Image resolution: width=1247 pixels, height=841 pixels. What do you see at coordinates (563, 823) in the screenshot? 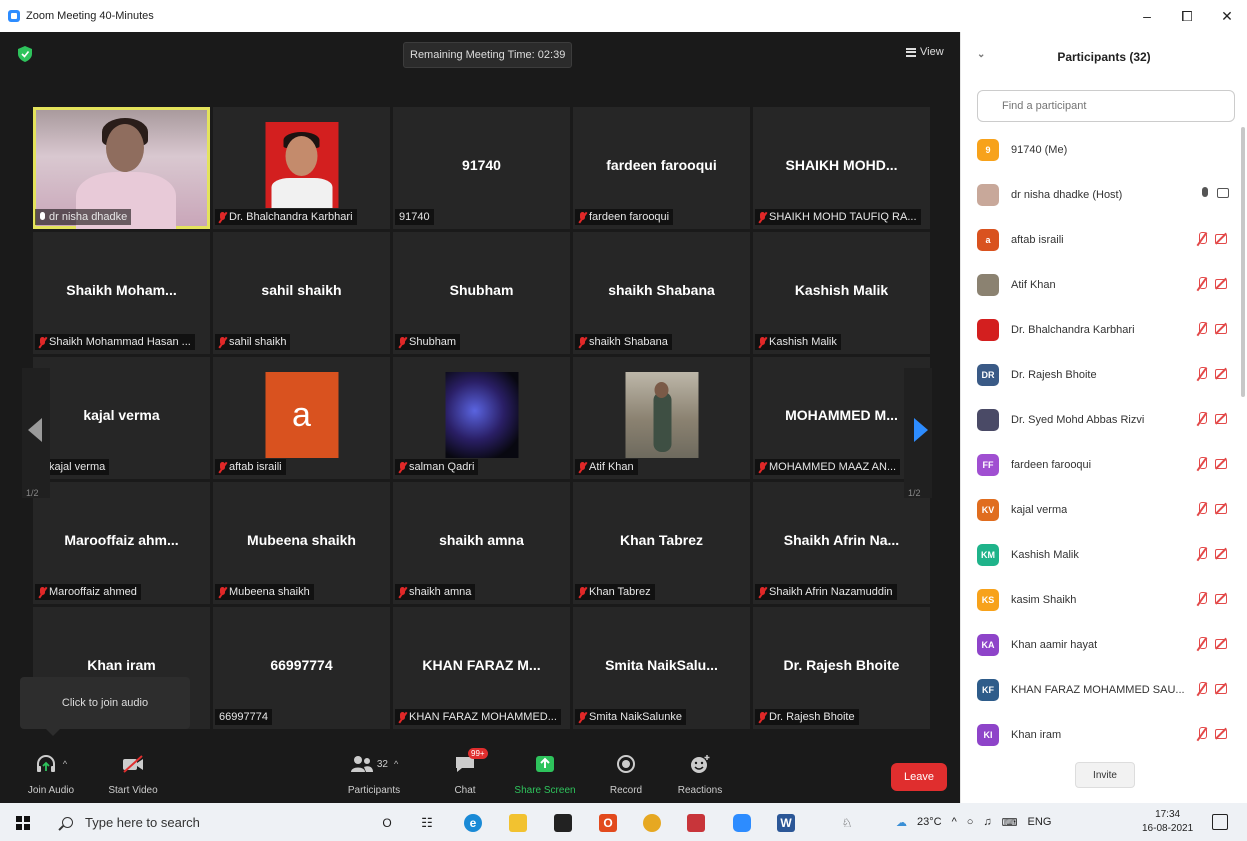
I see `microsoft-store-icon` at bounding box center [563, 823].